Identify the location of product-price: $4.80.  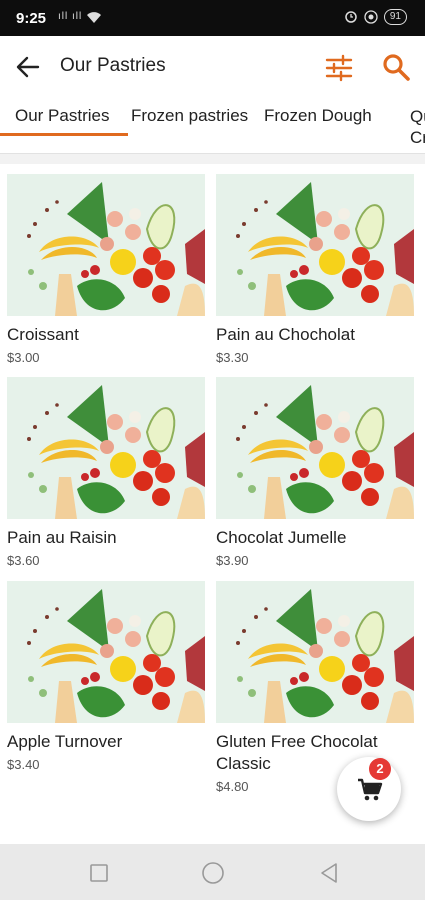
(232, 786).